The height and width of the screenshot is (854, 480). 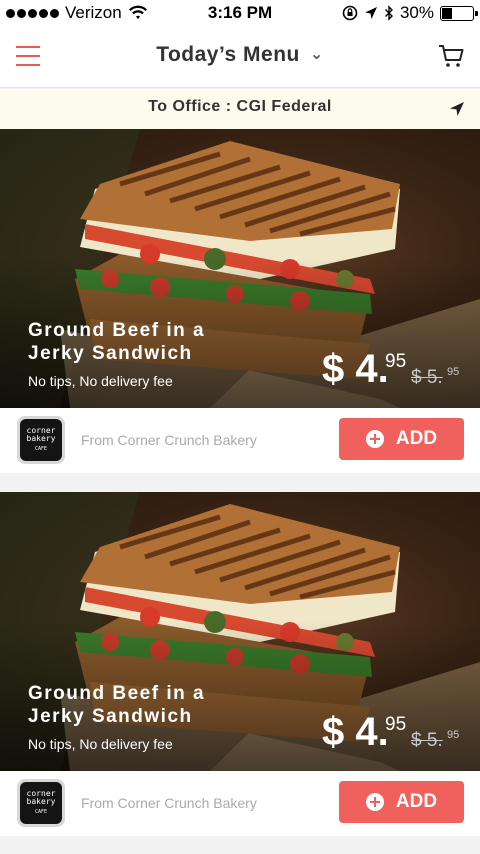 What do you see at coordinates (370, 13) in the screenshot?
I see `location-icon` at bounding box center [370, 13].